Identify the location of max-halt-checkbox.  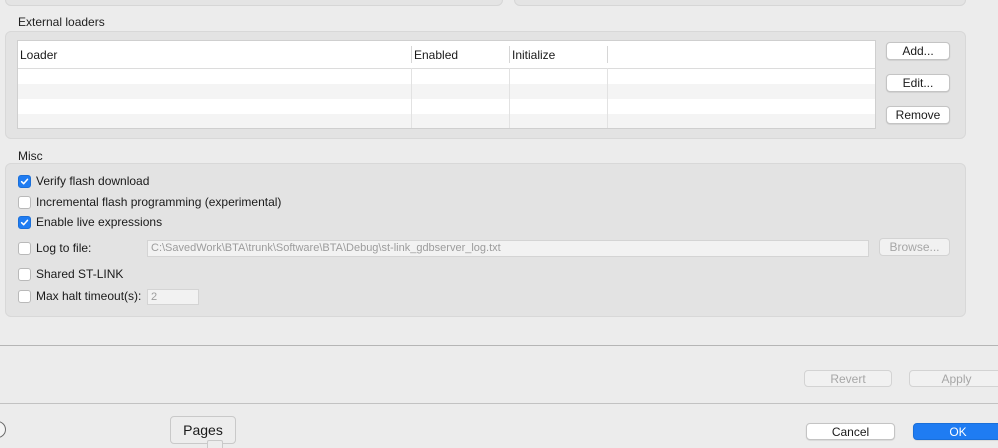
(24, 296).